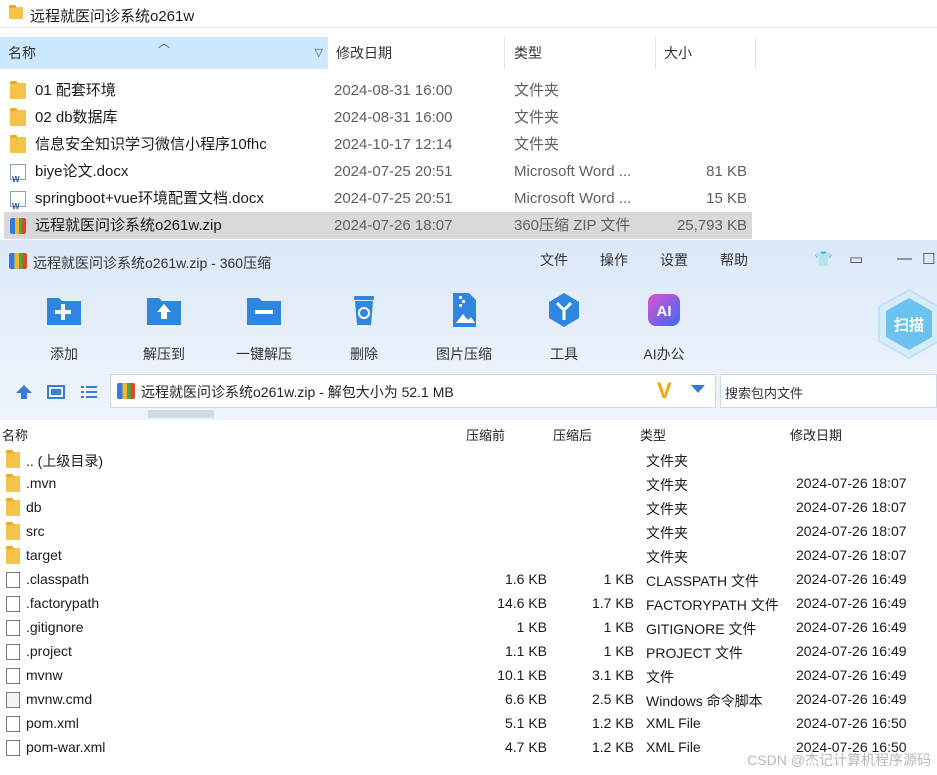  I want to click on up-arrow-icon, so click(24, 393).